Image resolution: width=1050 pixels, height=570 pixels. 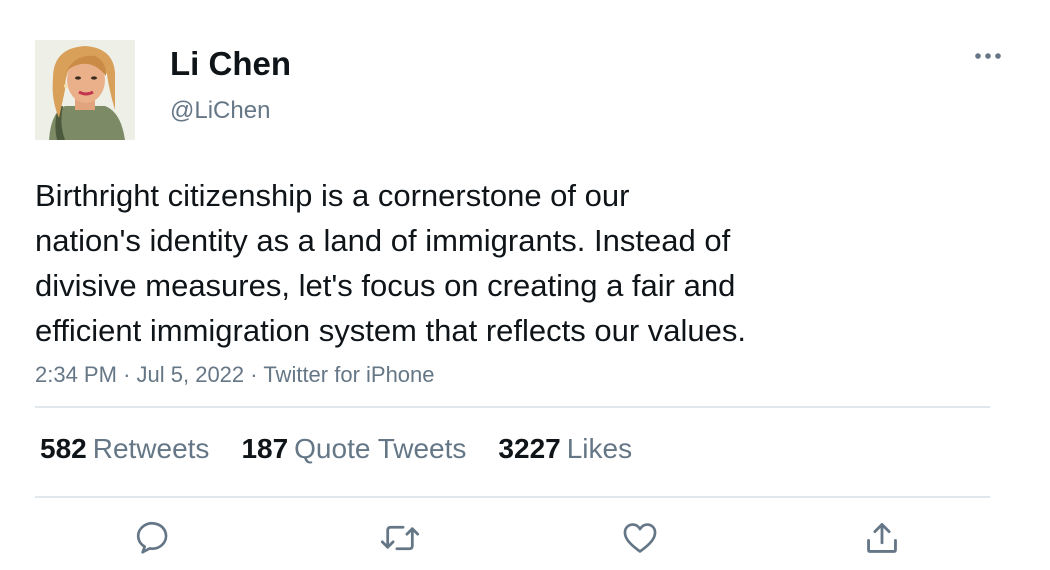 I want to click on share-upload-icon, so click(x=882, y=538).